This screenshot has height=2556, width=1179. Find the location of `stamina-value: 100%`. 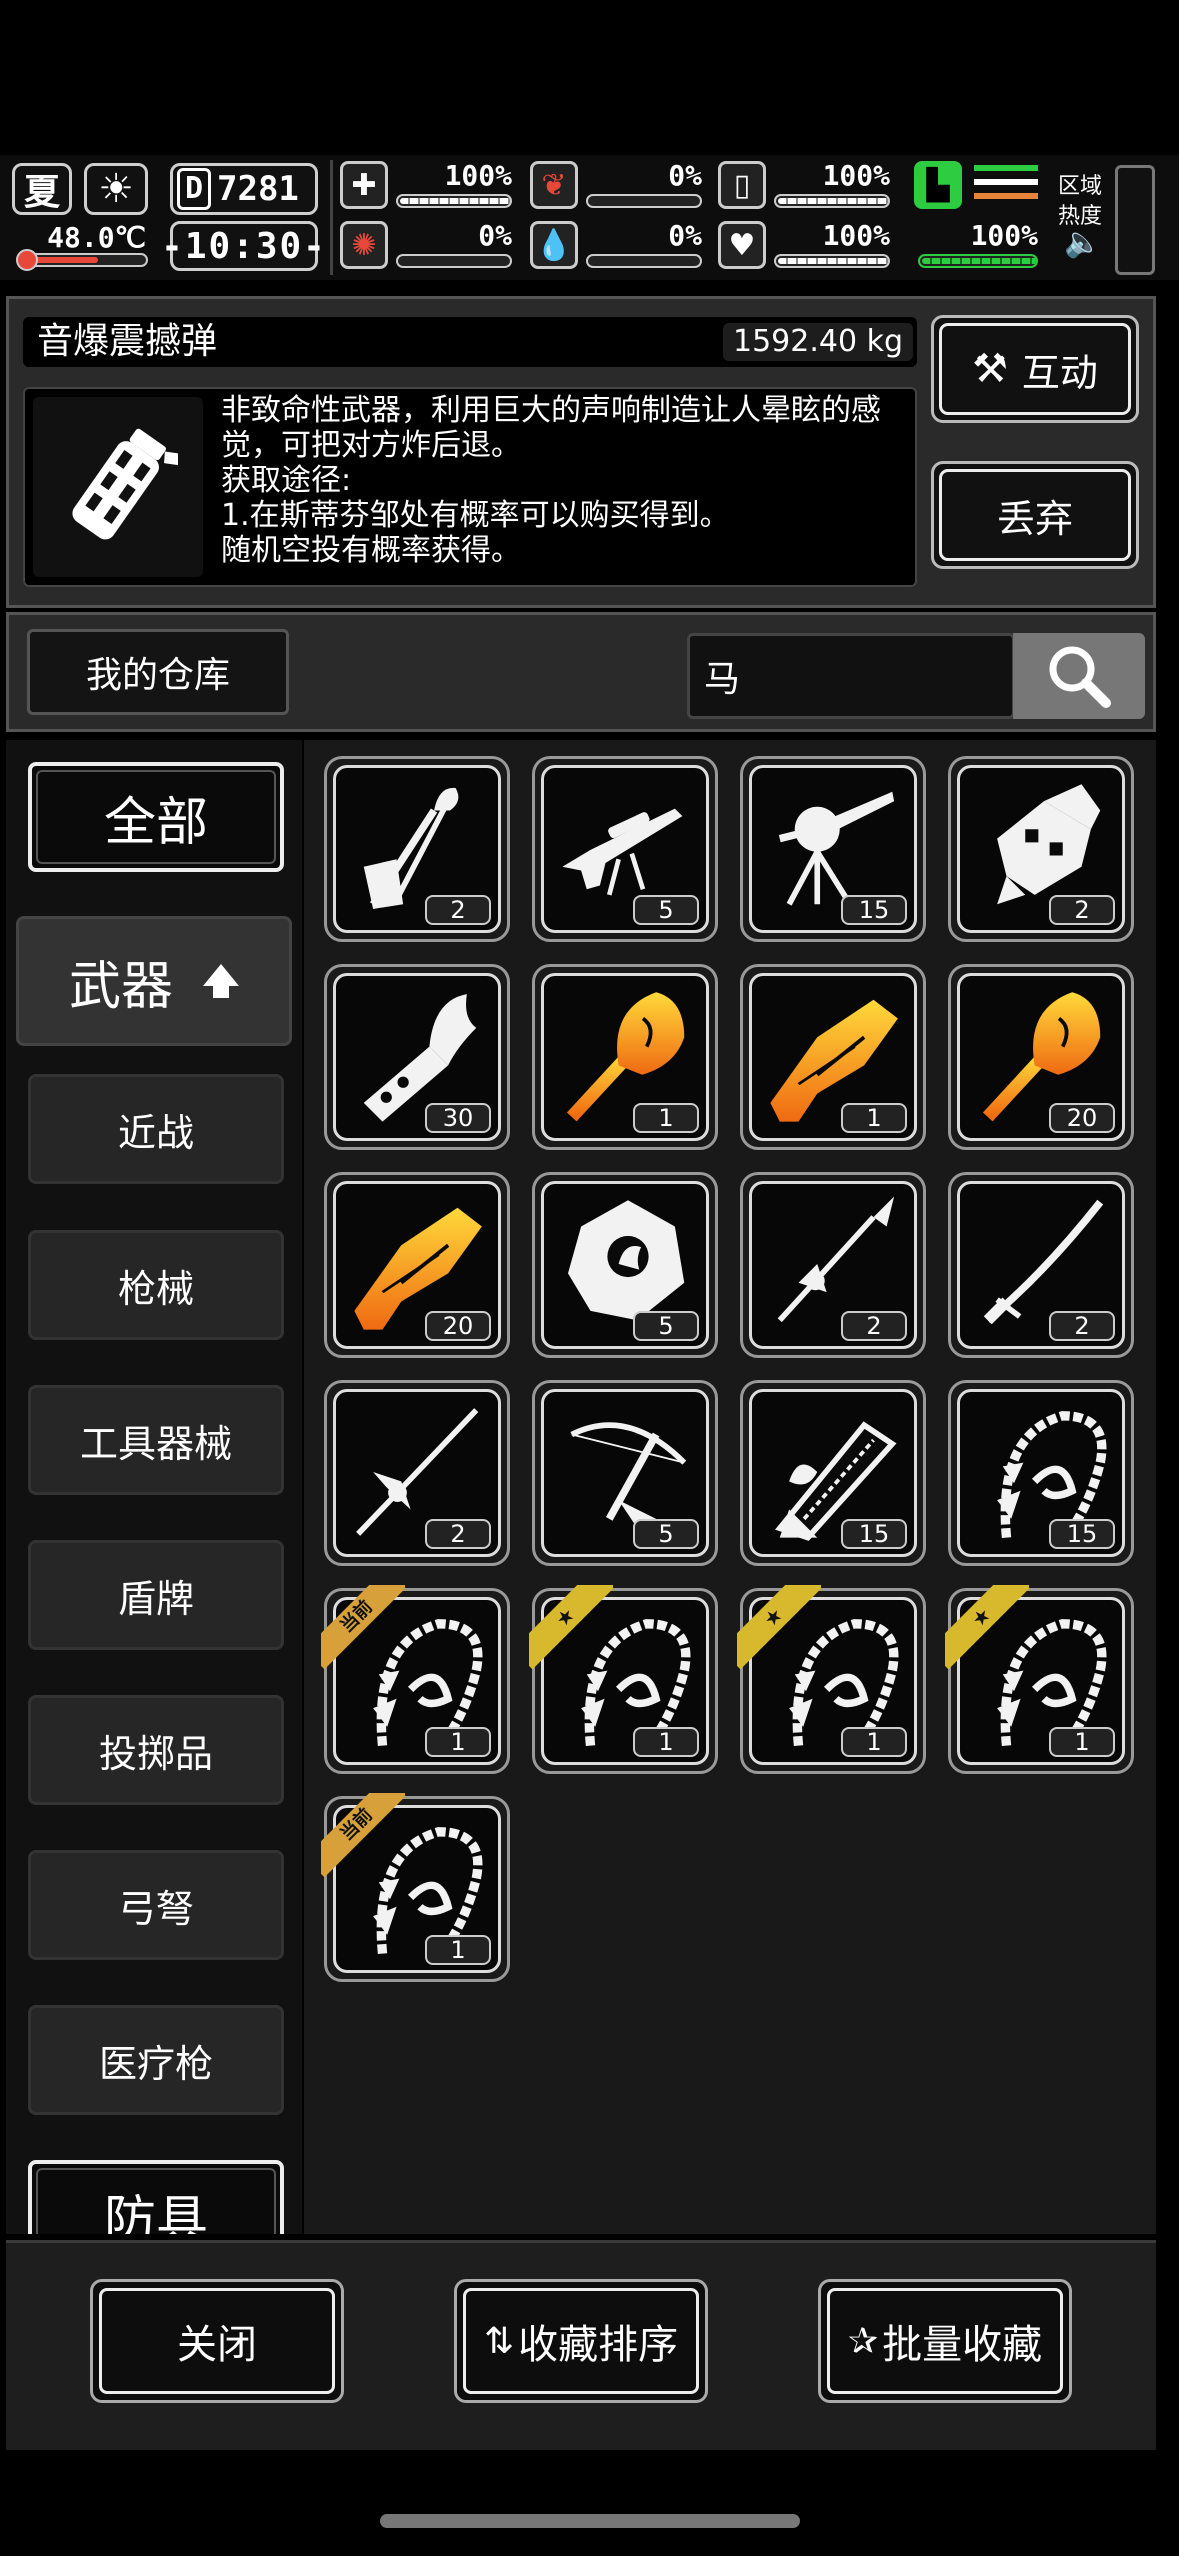

stamina-value: 100% is located at coordinates (1004, 235).